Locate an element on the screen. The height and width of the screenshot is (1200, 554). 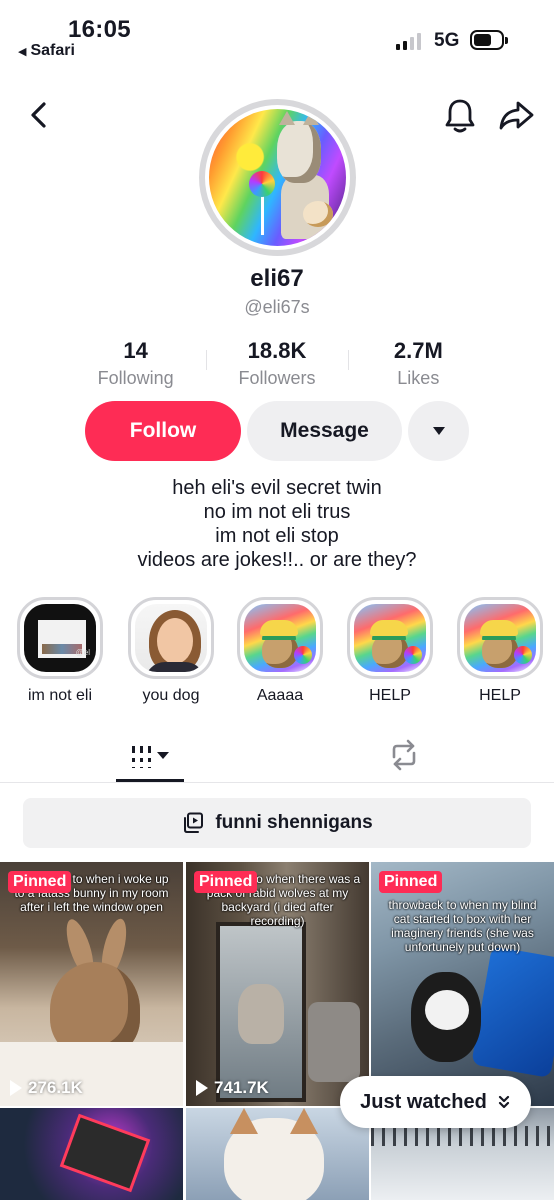
status-bar: 16:05 ◀ Safari 5G is located at coordinates (277, 35).